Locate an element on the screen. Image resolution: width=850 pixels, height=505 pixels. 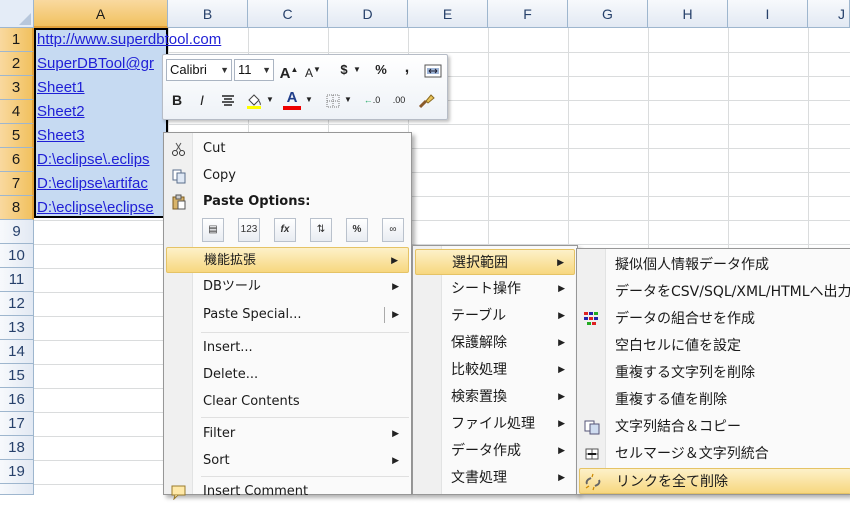
column-header-a: A is located at coordinates (101, 14).